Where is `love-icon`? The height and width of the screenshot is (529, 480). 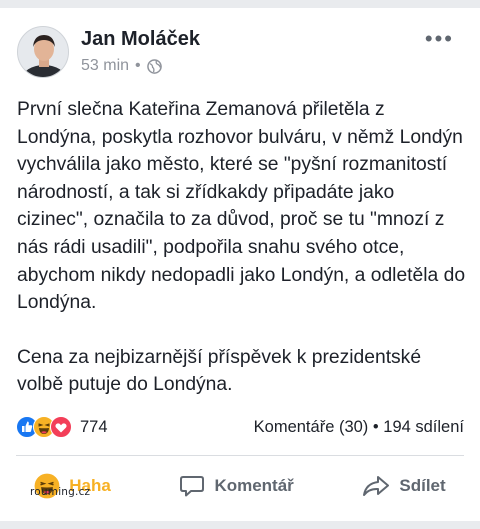
love-icon is located at coordinates (61, 427).